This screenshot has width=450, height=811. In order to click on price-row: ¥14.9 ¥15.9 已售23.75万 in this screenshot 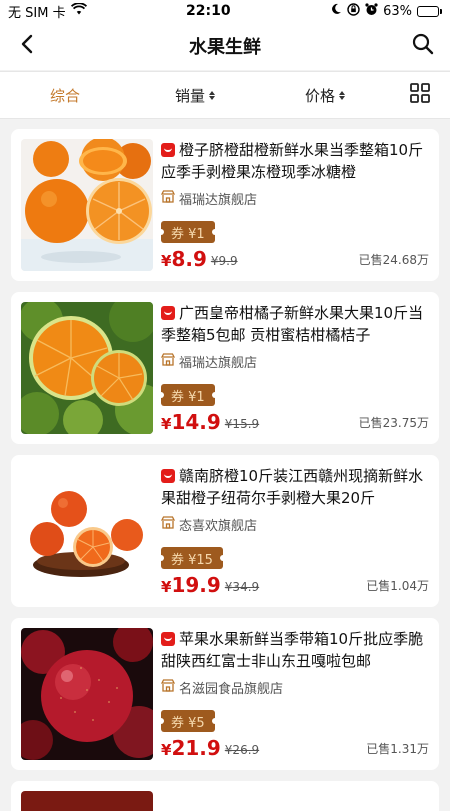, I will do `click(295, 422)`.